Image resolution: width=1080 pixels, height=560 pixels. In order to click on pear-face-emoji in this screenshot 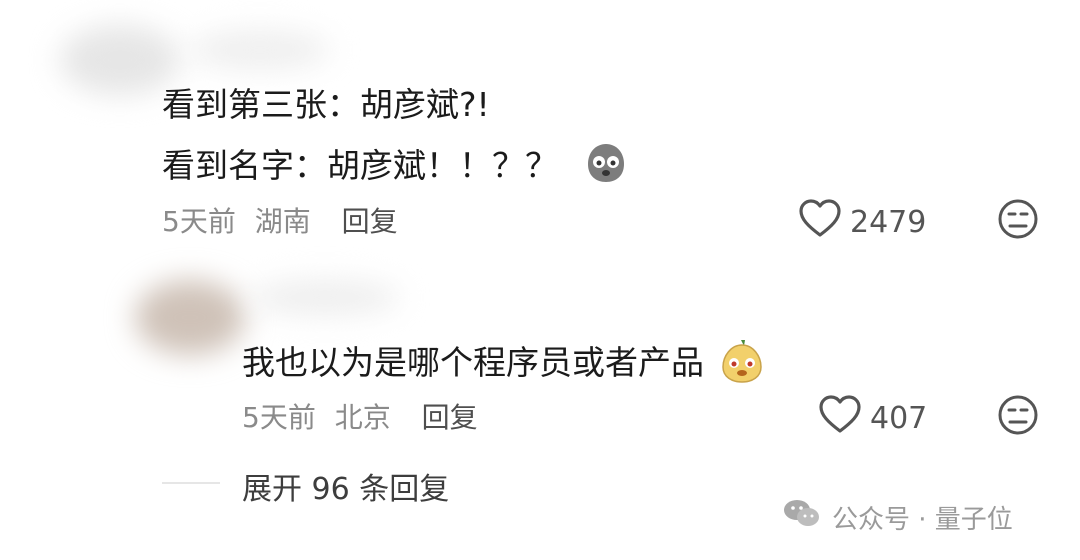, I will do `click(742, 364)`.